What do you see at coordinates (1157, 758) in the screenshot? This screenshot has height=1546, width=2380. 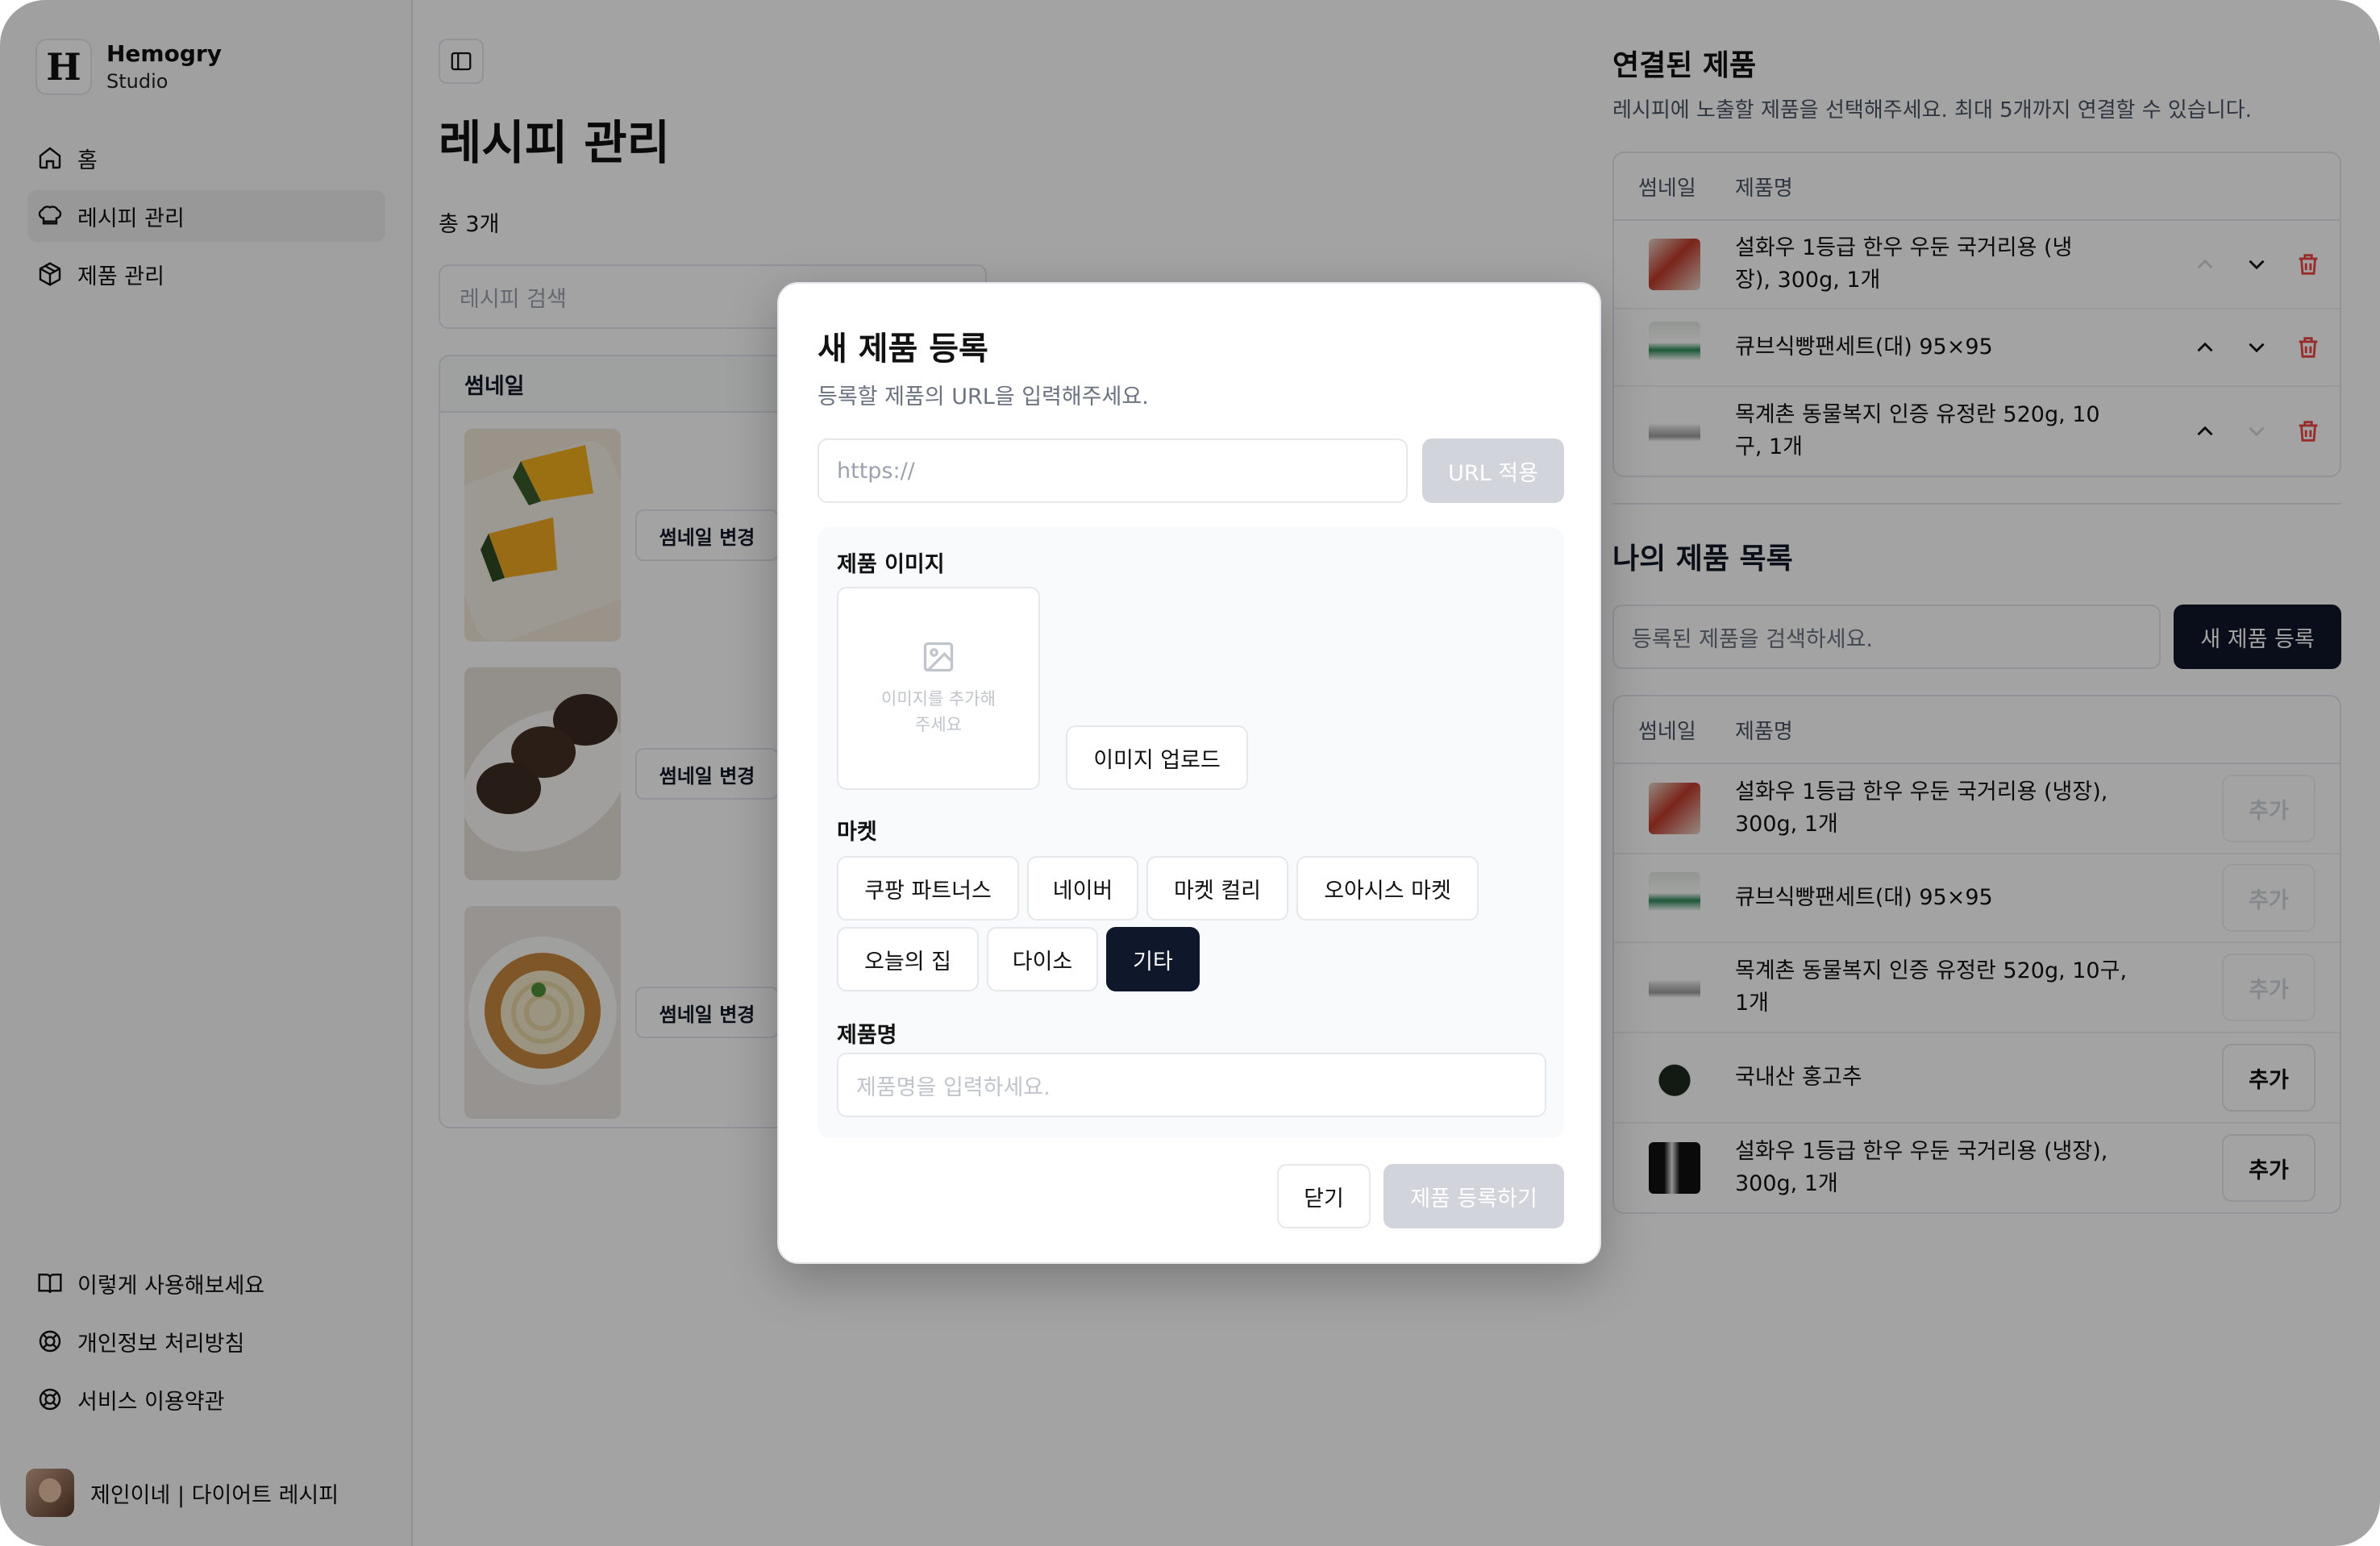 I see `upload-image-button: 이미지 업로드` at bounding box center [1157, 758].